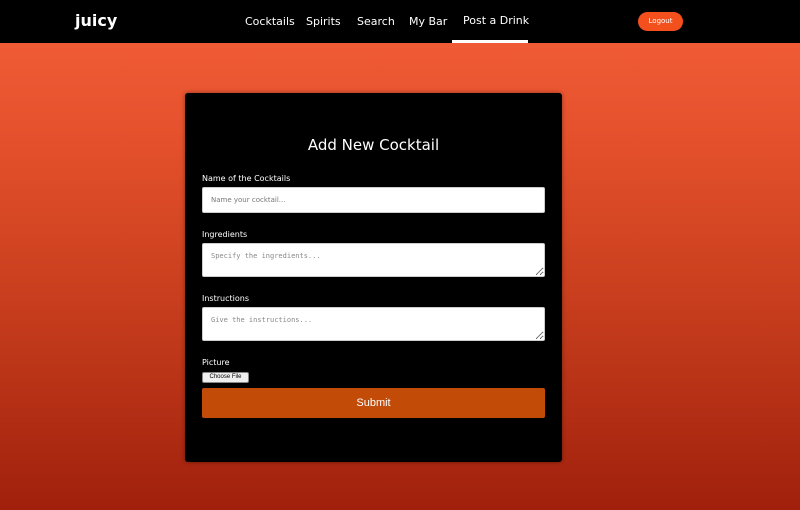  I want to click on submit-button: Submit, so click(373, 403).